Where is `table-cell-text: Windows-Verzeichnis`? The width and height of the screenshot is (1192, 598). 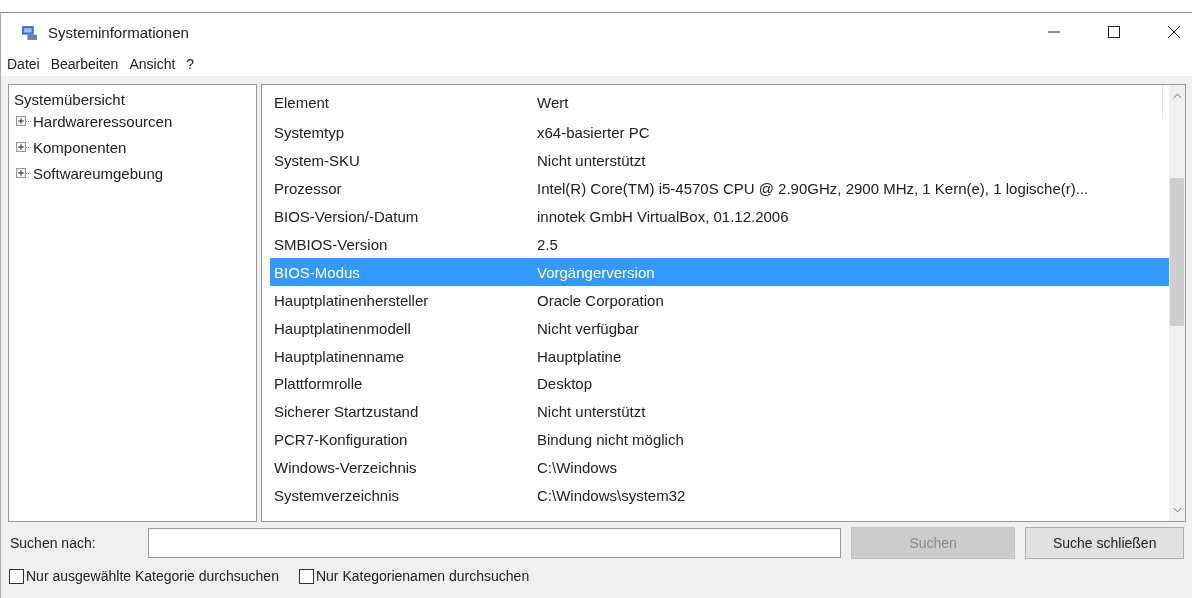
table-cell-text: Windows-Verzeichnis is located at coordinates (345, 468).